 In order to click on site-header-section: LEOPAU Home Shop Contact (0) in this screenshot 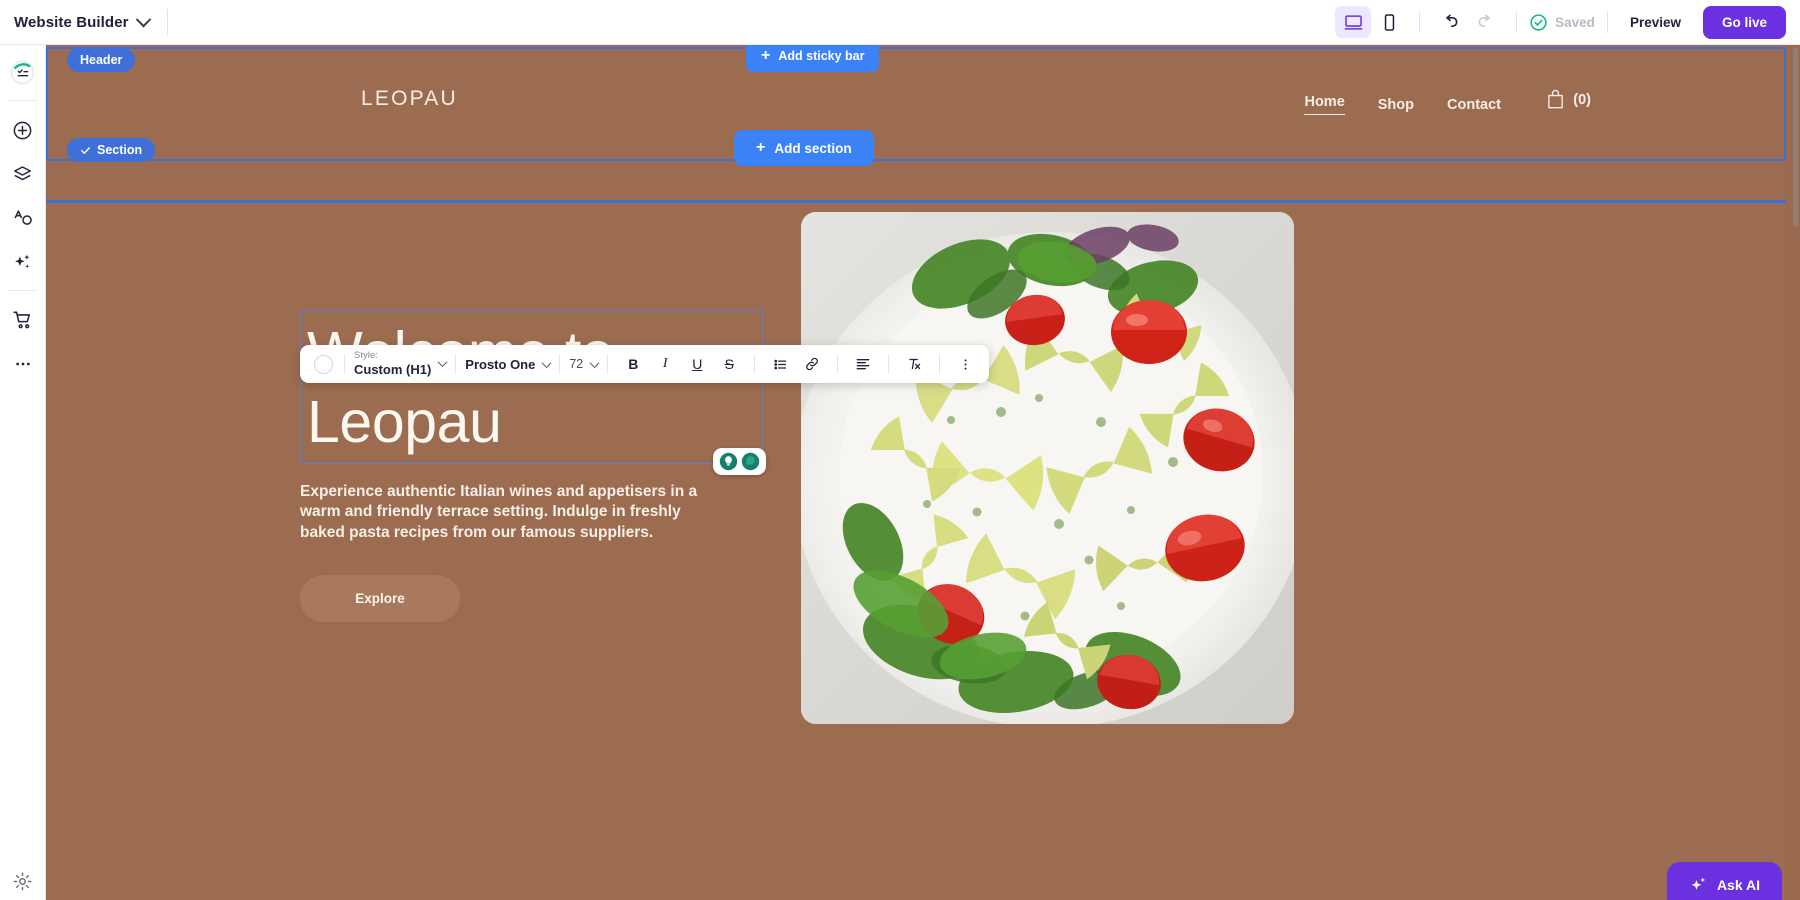, I will do `click(916, 104)`.